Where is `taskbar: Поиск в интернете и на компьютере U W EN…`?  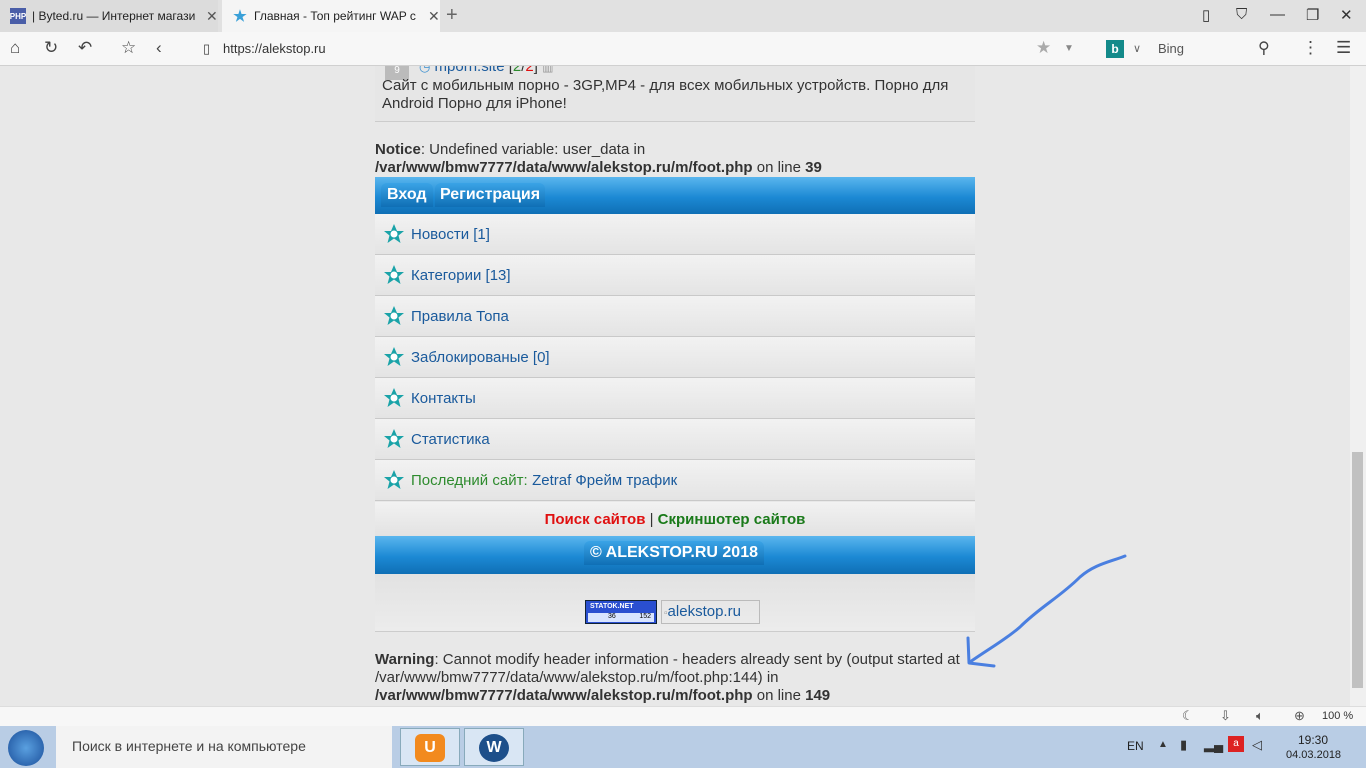 taskbar: Поиск в интернете и на компьютере U W EN… is located at coordinates (683, 747).